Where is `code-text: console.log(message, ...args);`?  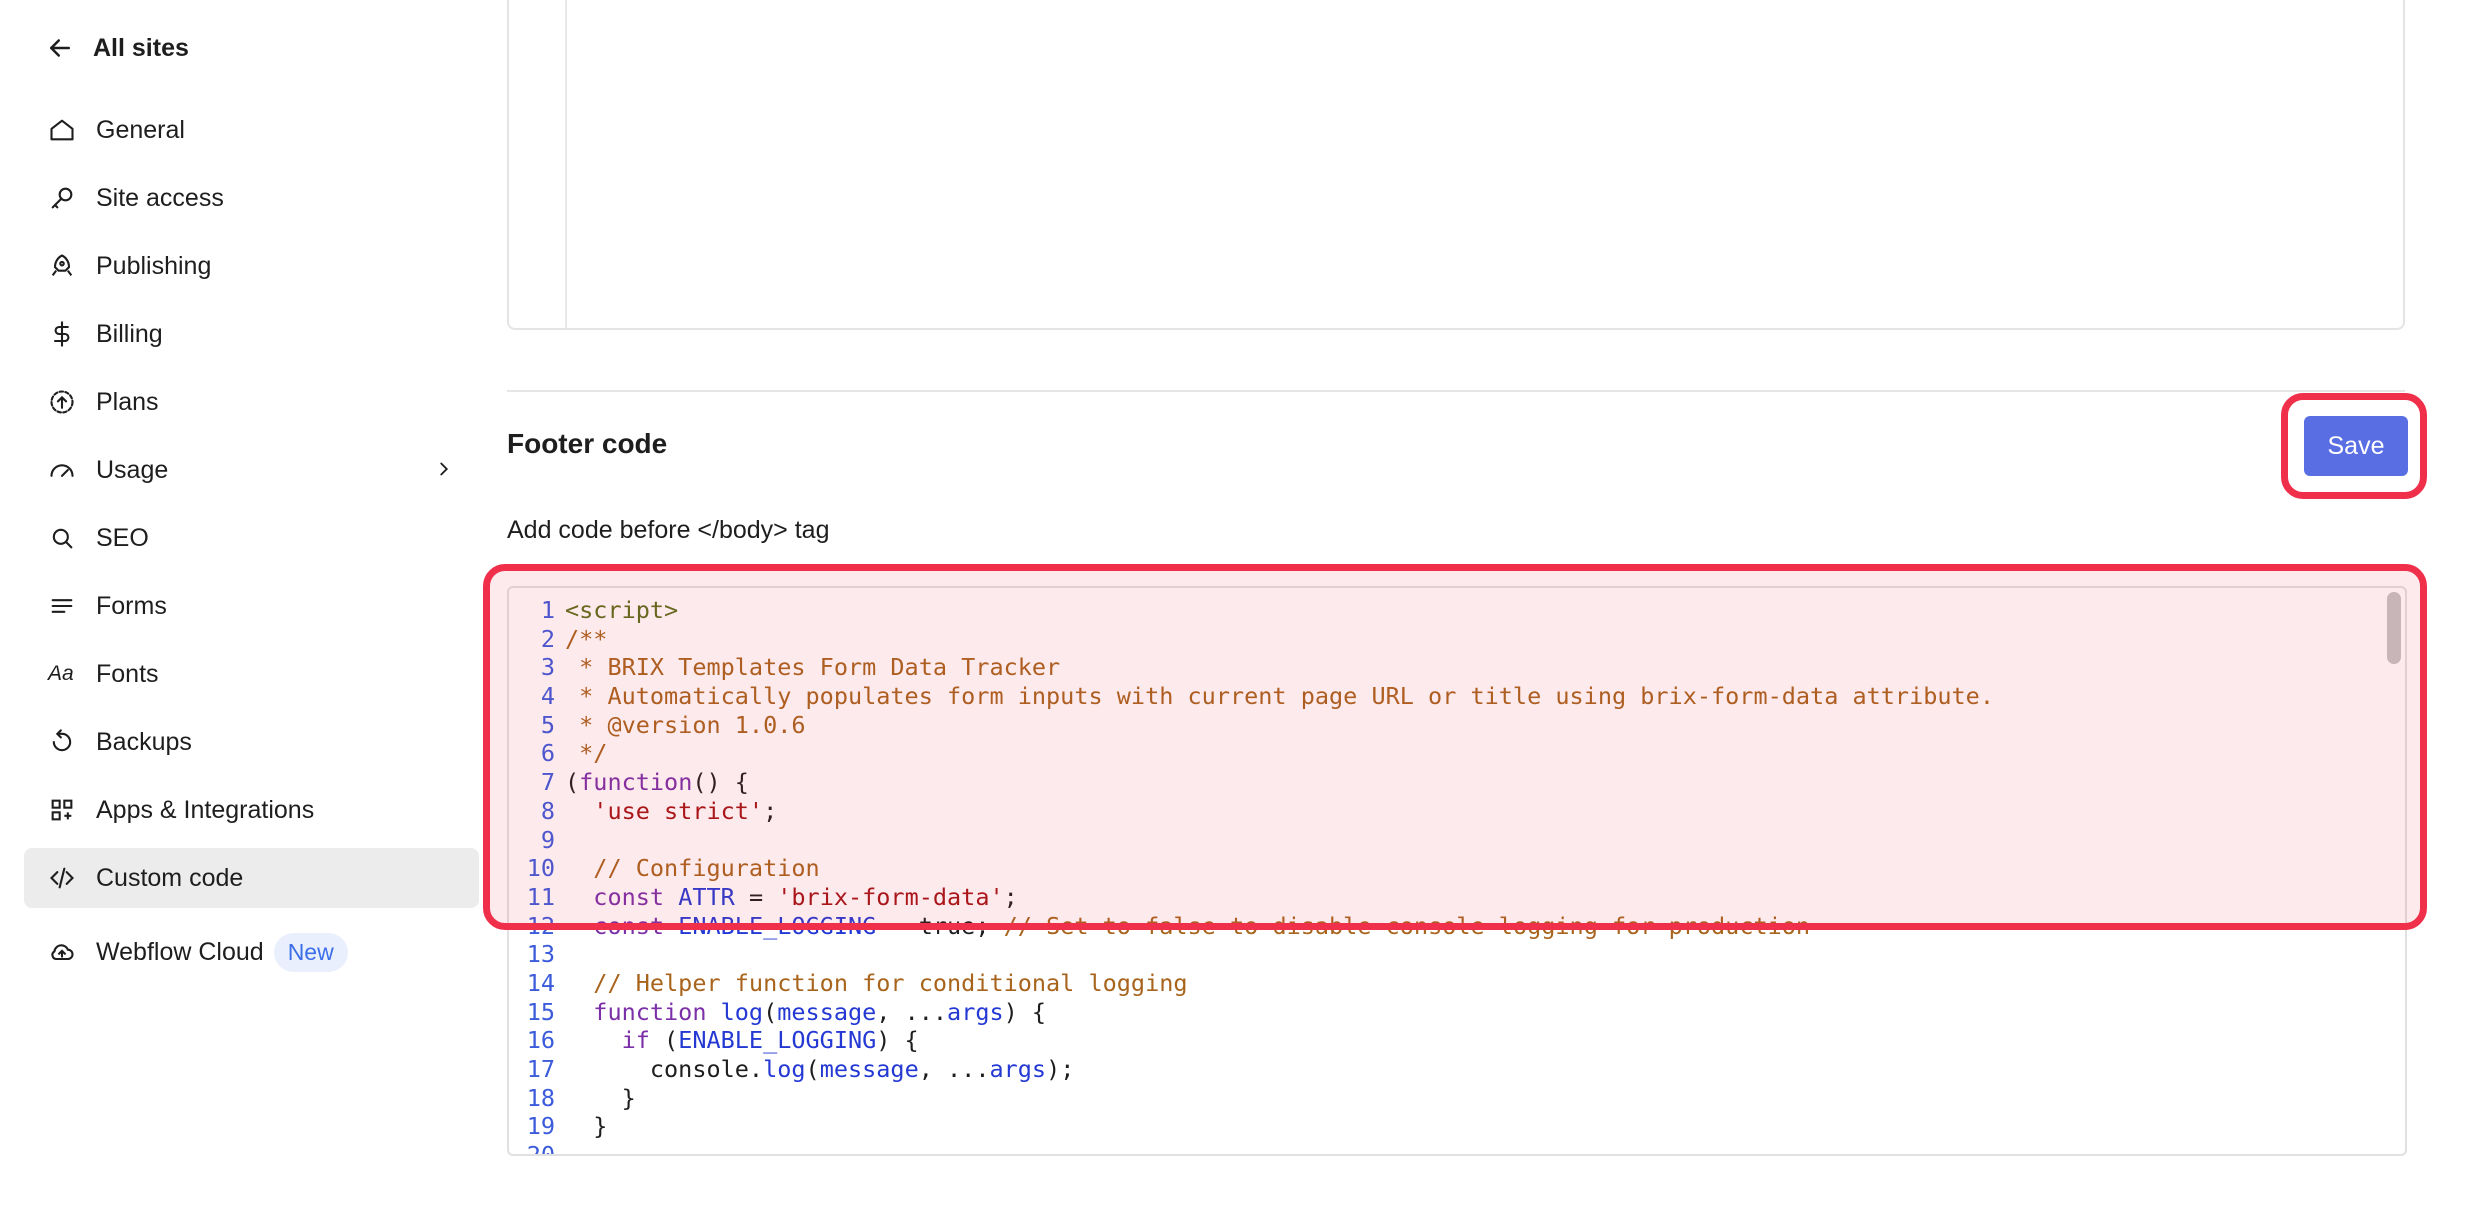
code-text: console.log(message, ...args); is located at coordinates (820, 1069).